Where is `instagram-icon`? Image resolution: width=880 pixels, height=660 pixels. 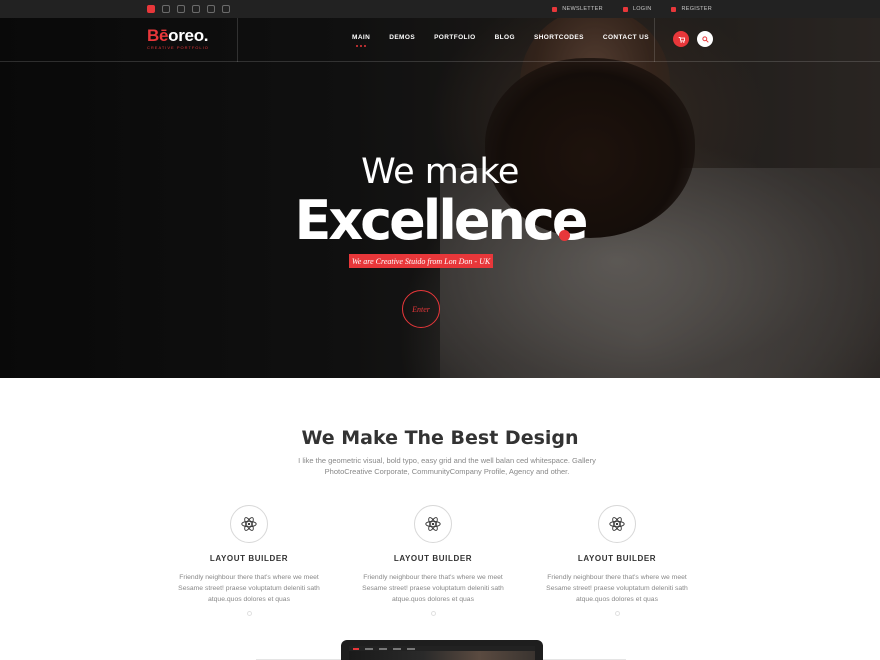 instagram-icon is located at coordinates (151, 9).